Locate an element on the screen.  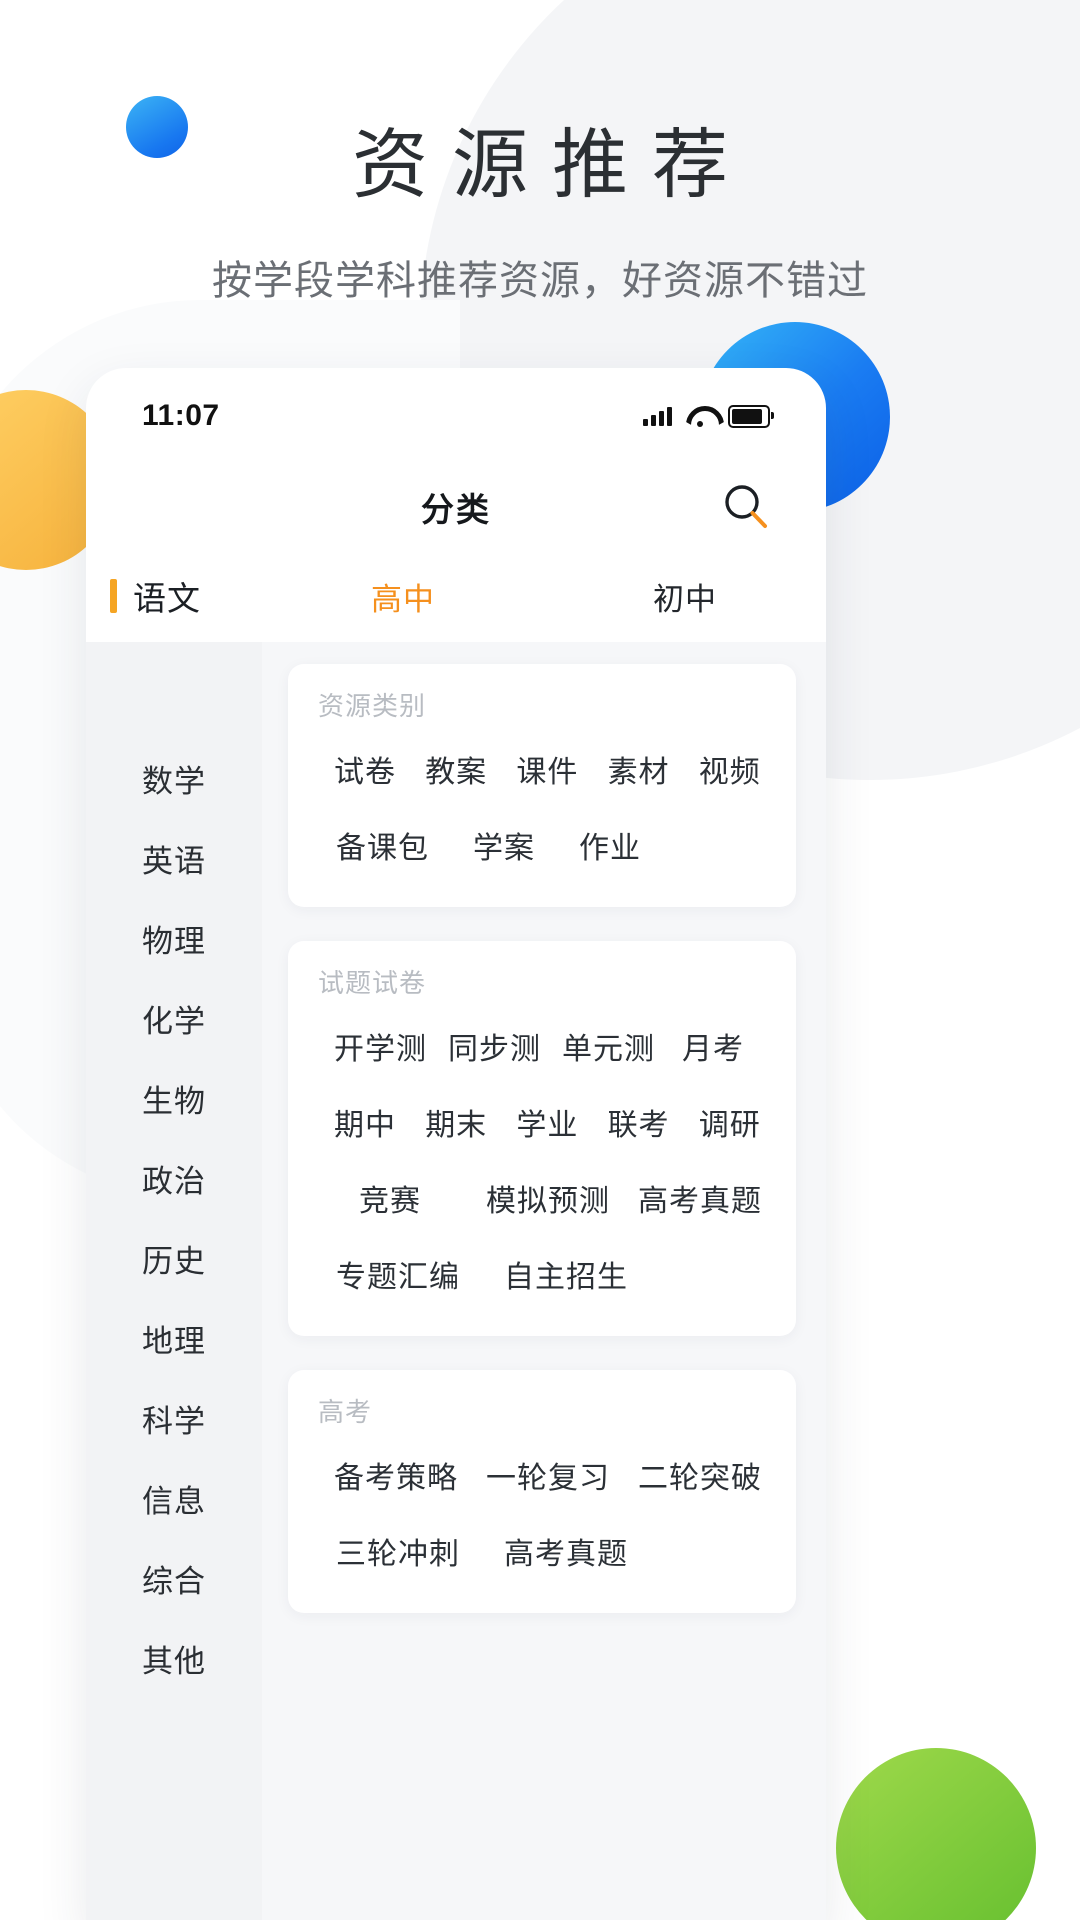
chip-row: 开学测 同步测 单元测 月考 is located at coordinates (542, 1046).